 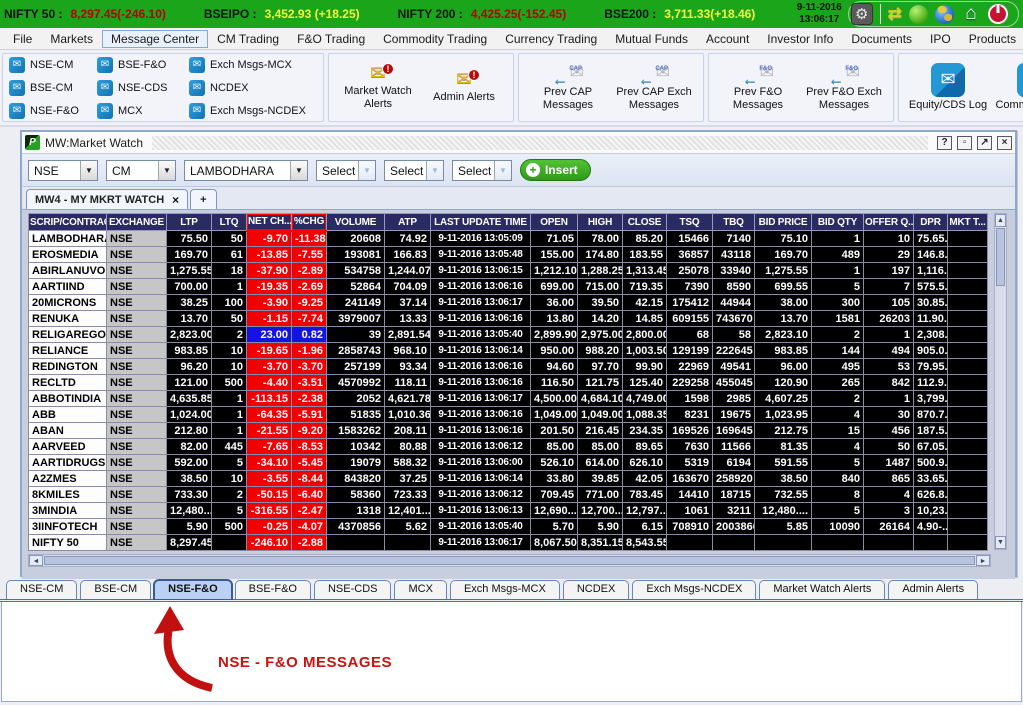 I want to click on close-button: ×, so click(x=1004, y=142).